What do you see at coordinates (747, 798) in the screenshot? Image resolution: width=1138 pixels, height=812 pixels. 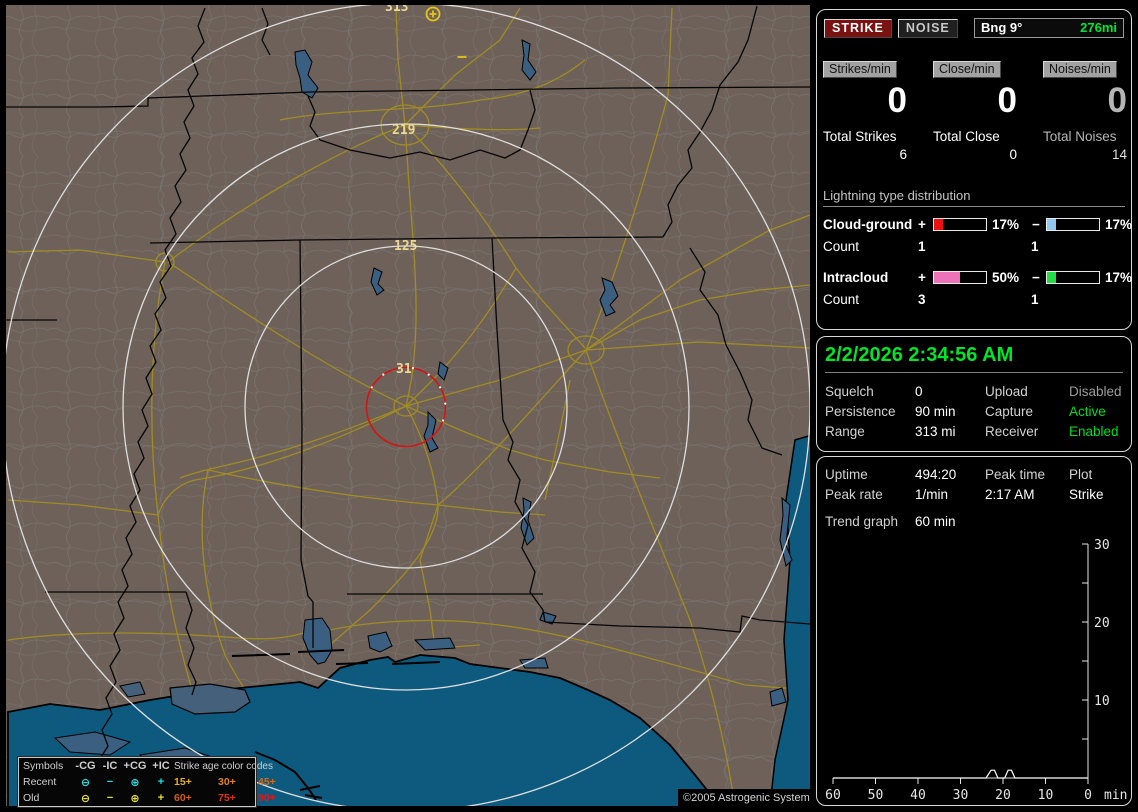 I see `copyright-text: ©2005 Astrogenic Systems` at bounding box center [747, 798].